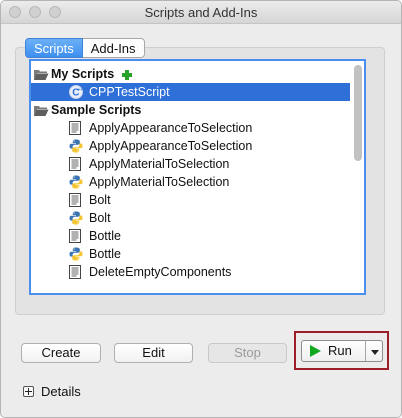 This screenshot has height=418, width=402. What do you see at coordinates (160, 272) in the screenshot?
I see `list-item-label: DeleteEmptyComponents` at bounding box center [160, 272].